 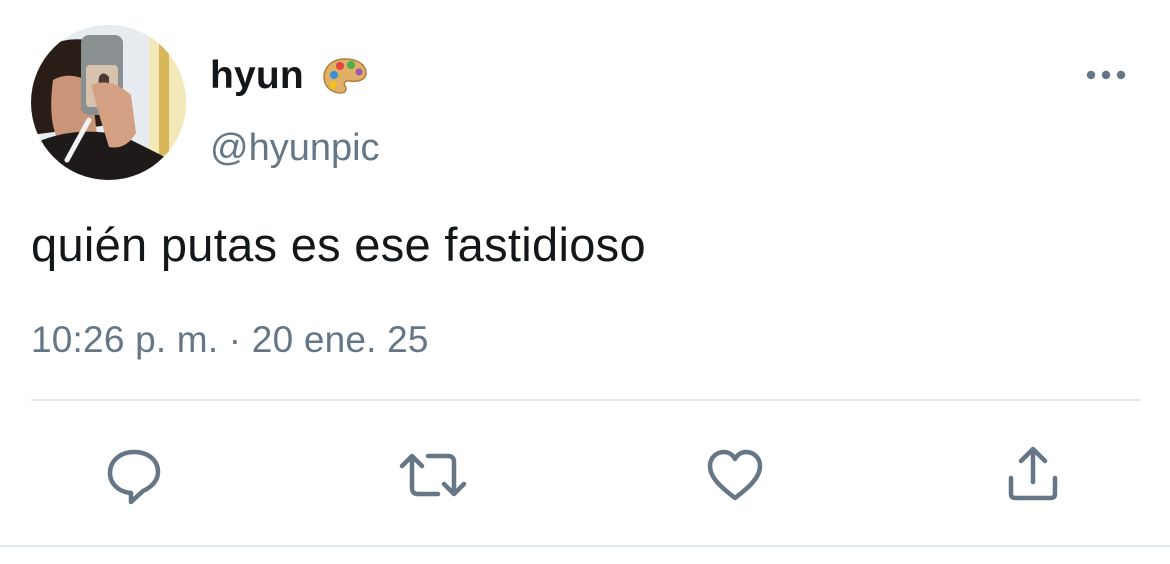 What do you see at coordinates (257, 76) in the screenshot?
I see `display-name: hyun` at bounding box center [257, 76].